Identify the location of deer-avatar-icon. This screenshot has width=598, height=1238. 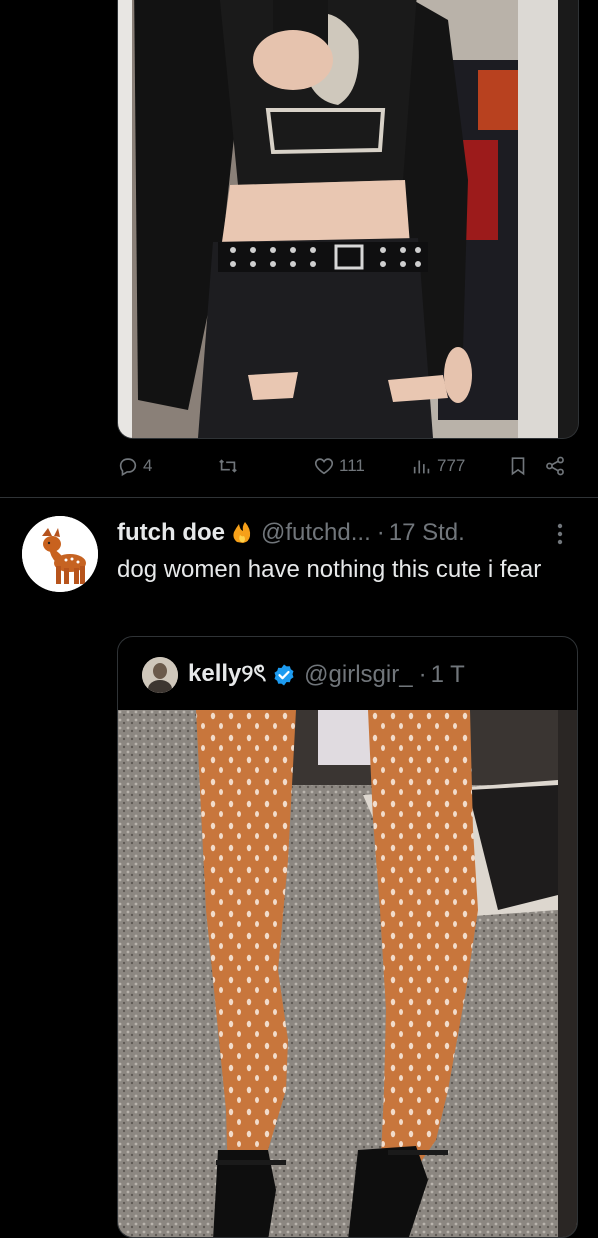
(60, 554).